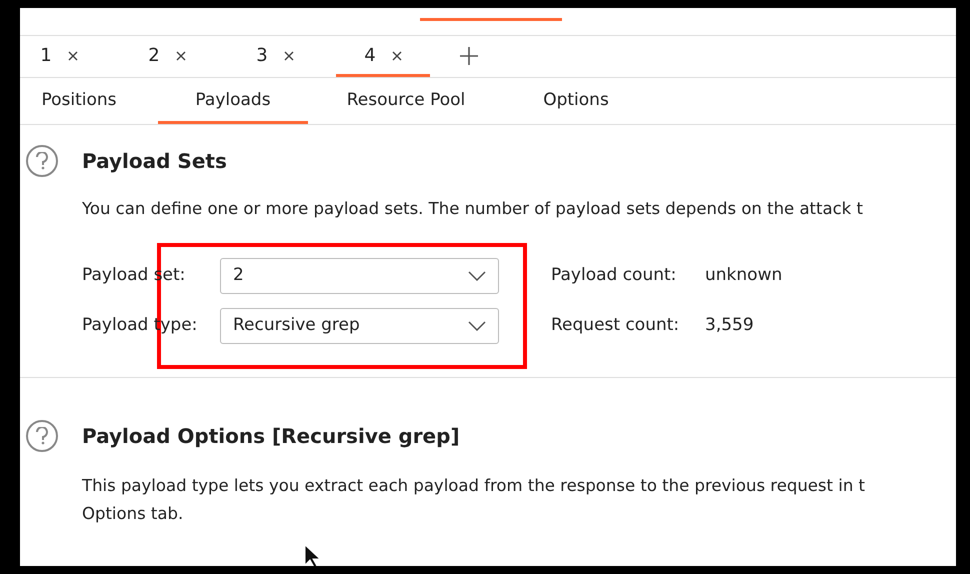  I want to click on dropdown: 2, so click(359, 276).